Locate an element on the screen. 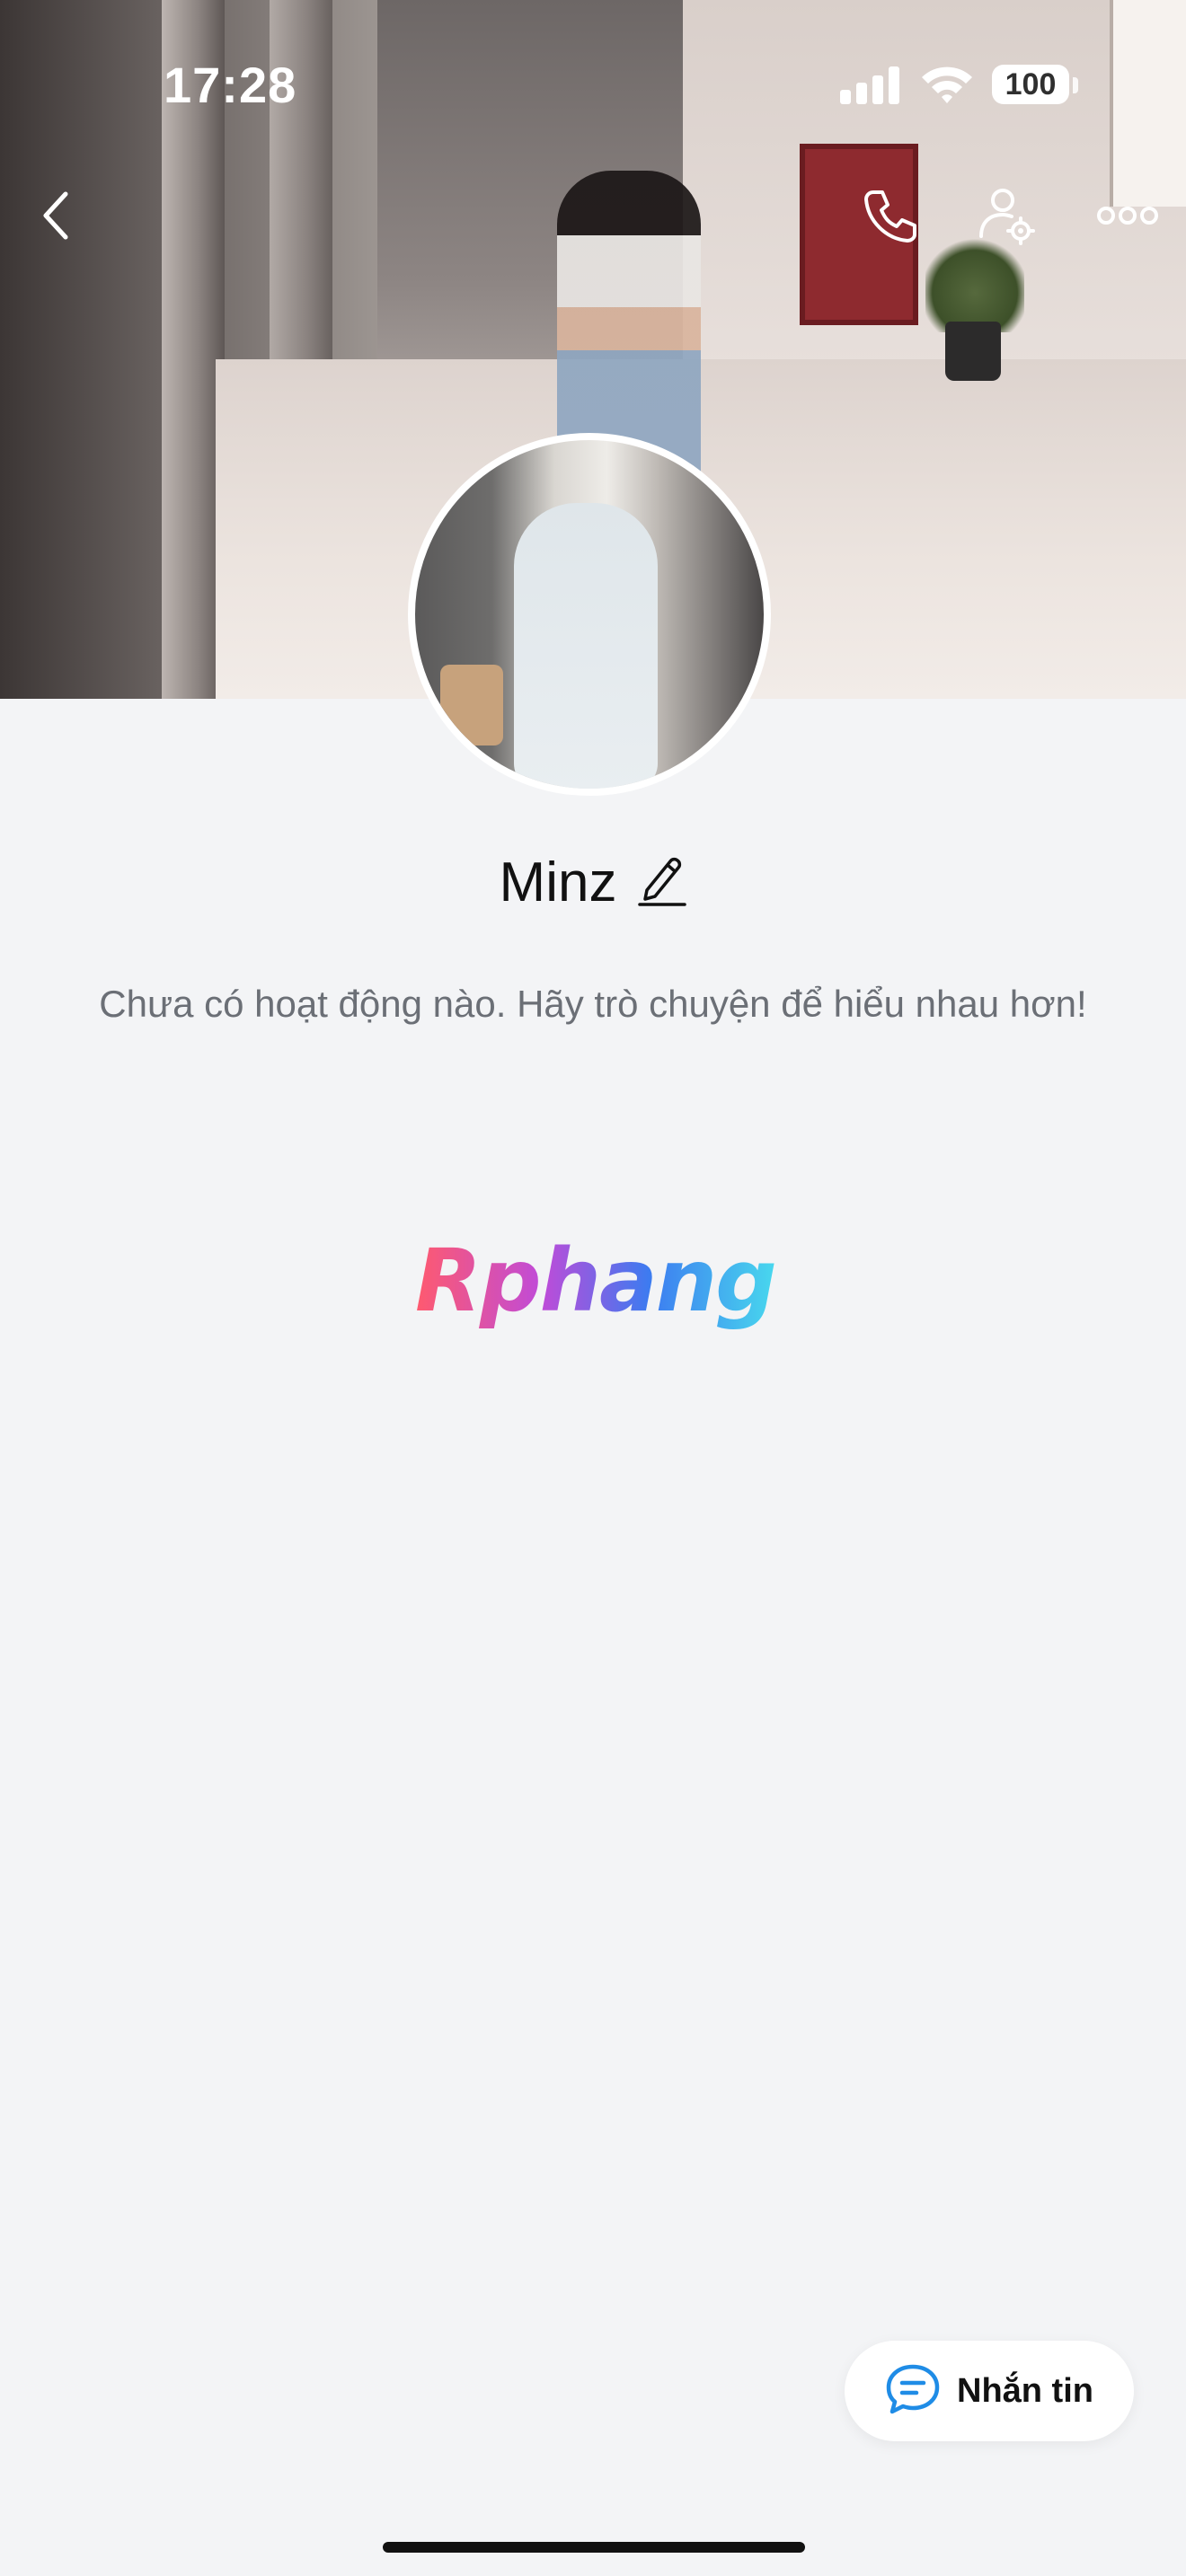  battery-indicator: 100 is located at coordinates (1030, 84).